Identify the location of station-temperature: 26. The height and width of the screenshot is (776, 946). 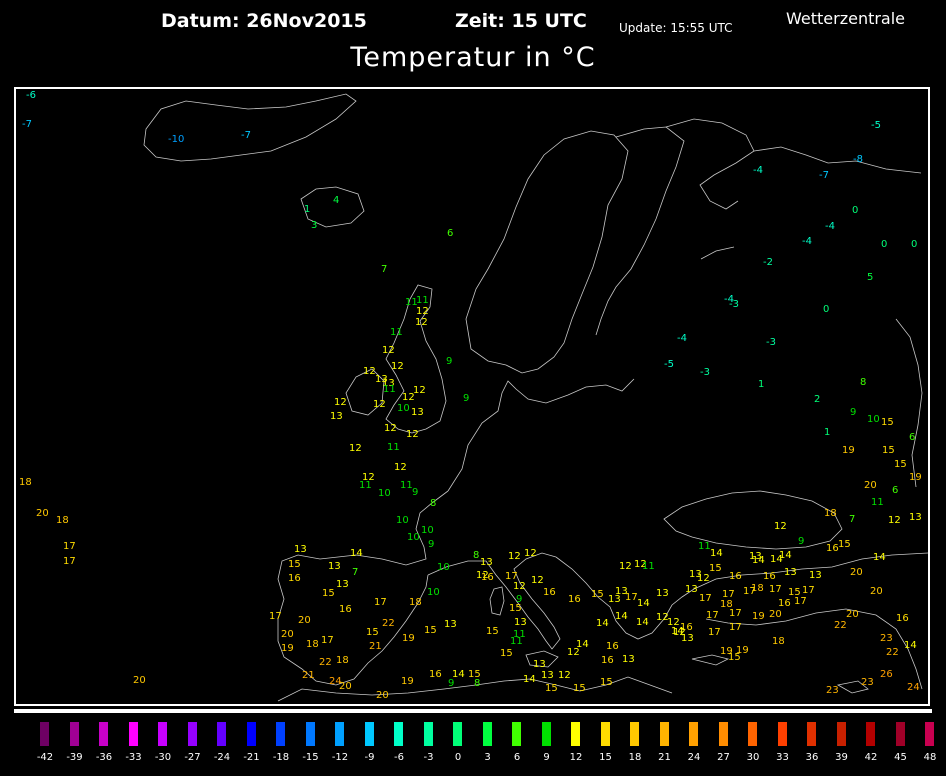
(886, 674).